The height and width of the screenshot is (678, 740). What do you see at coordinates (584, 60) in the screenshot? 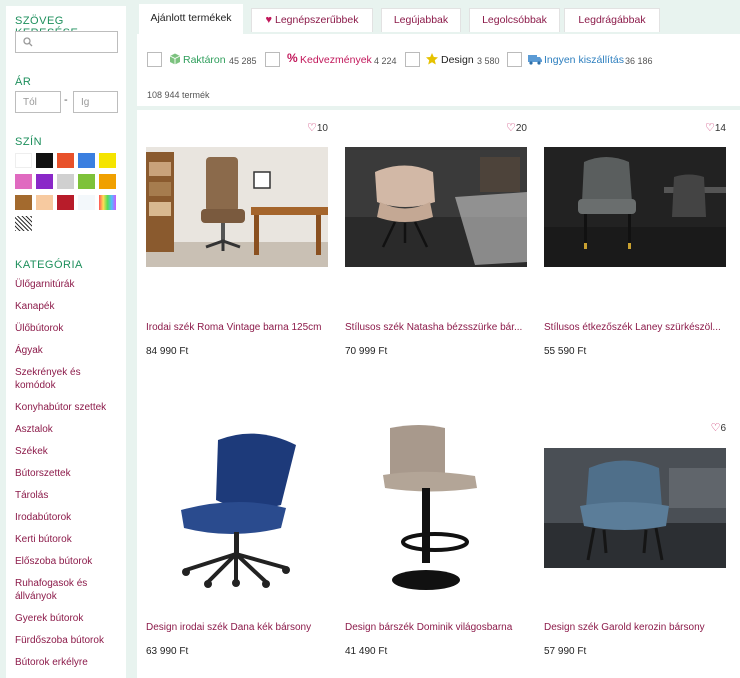
I see `filter-free-shipping-label: Ingyen kiszállítás` at bounding box center [584, 60].